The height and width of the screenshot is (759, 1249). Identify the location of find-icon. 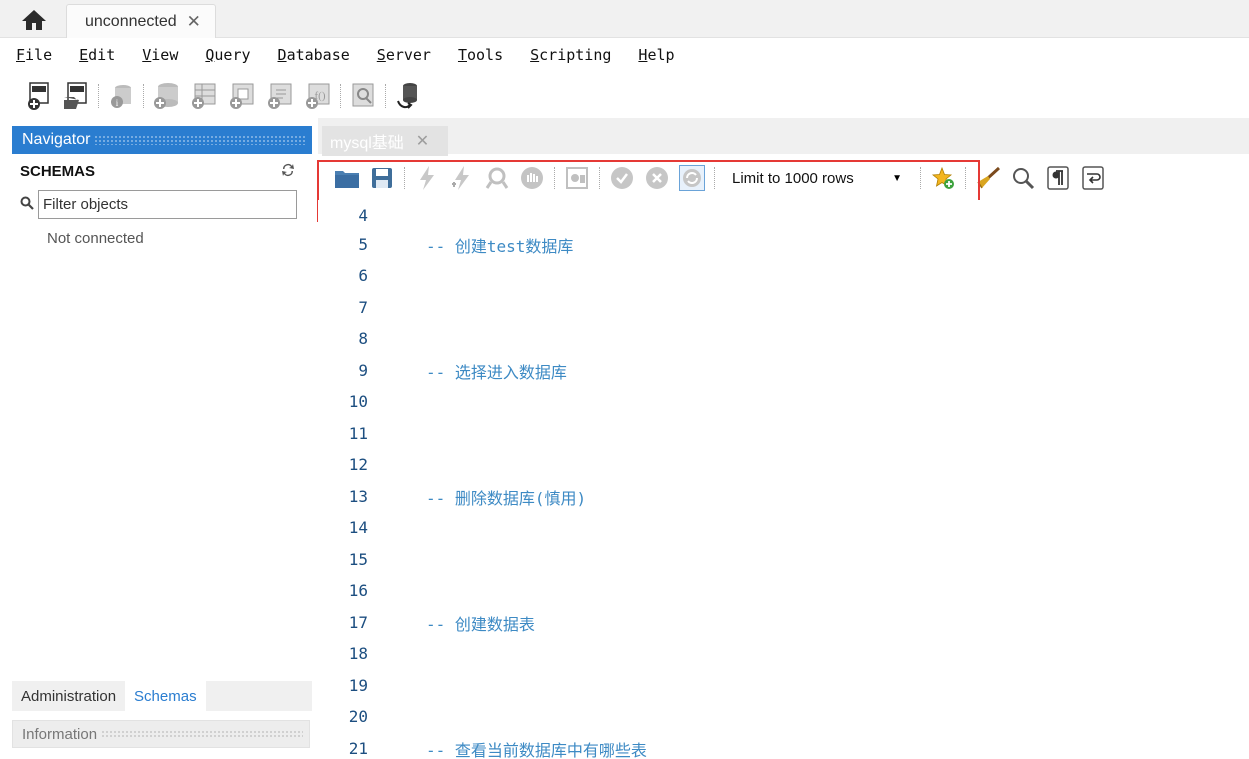
(1023, 178).